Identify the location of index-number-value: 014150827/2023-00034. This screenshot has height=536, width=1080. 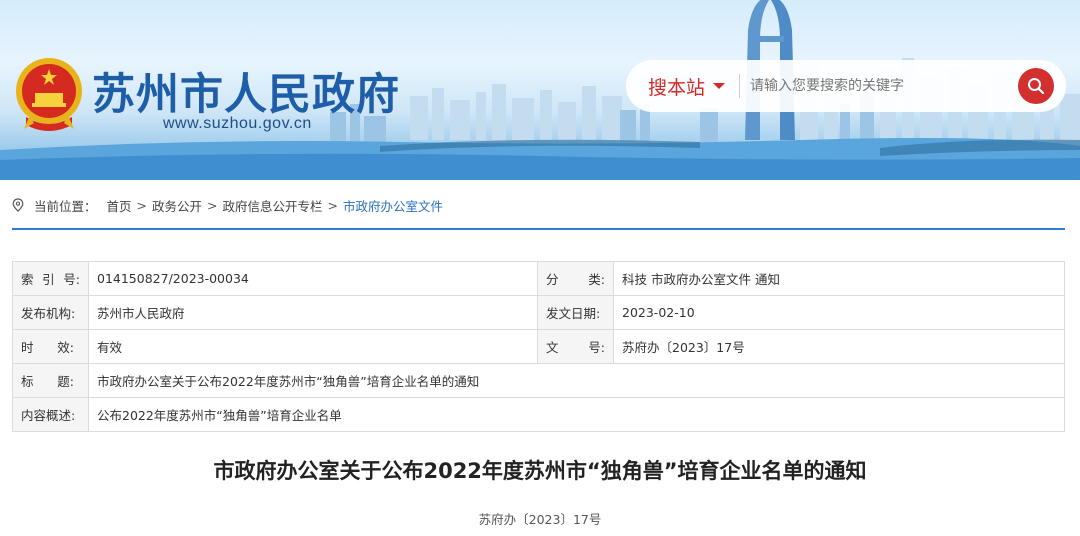
(313, 278).